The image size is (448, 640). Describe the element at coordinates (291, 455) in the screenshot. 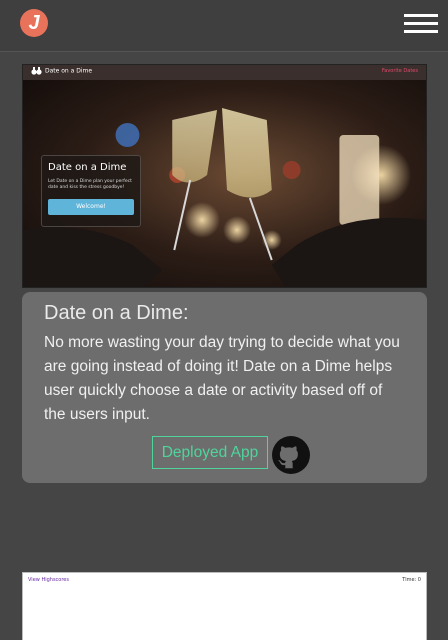

I see `github-icon` at that location.